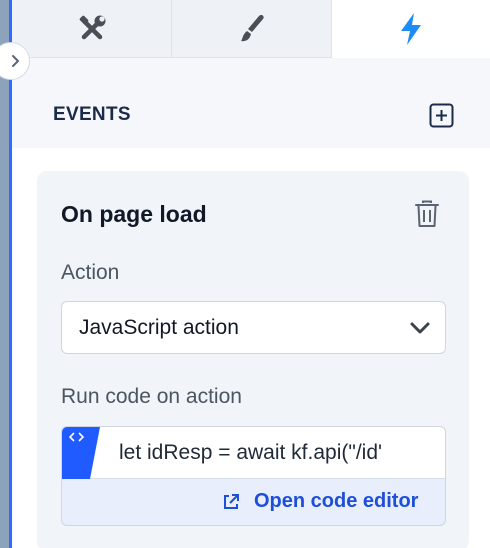 The width and height of the screenshot is (490, 548). Describe the element at coordinates (134, 214) in the screenshot. I see `event-title: On page load` at that location.